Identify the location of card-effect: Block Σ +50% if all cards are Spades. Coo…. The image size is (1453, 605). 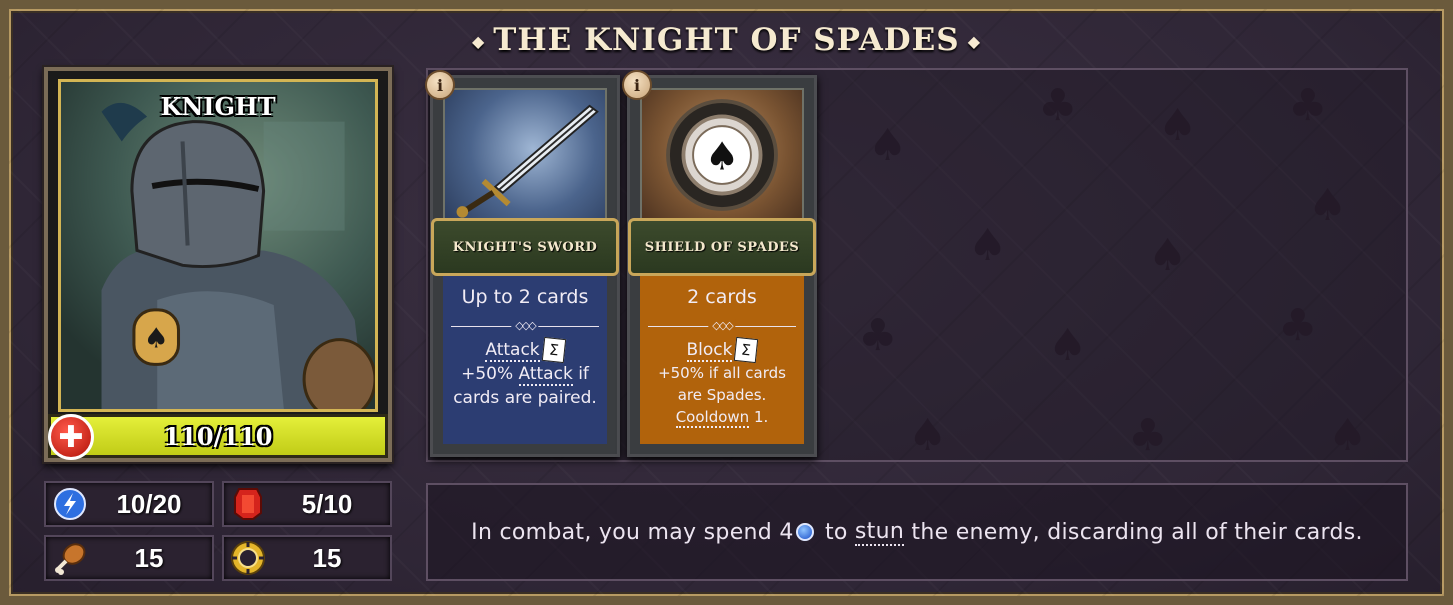
(722, 382).